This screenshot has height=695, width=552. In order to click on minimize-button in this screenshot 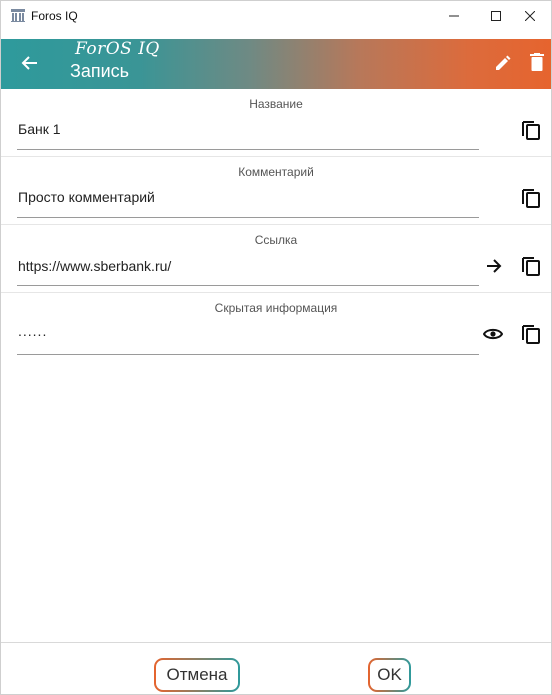, I will do `click(454, 16)`.